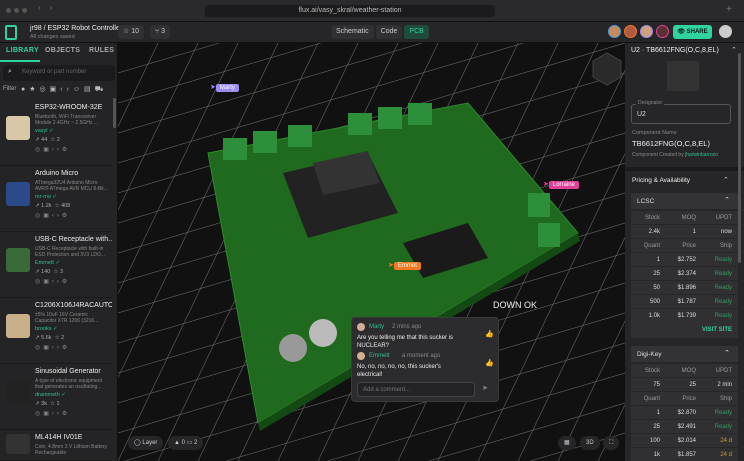 This screenshot has width=744, height=461. I want to click on comment-time: 2 mins ago, so click(407, 327).